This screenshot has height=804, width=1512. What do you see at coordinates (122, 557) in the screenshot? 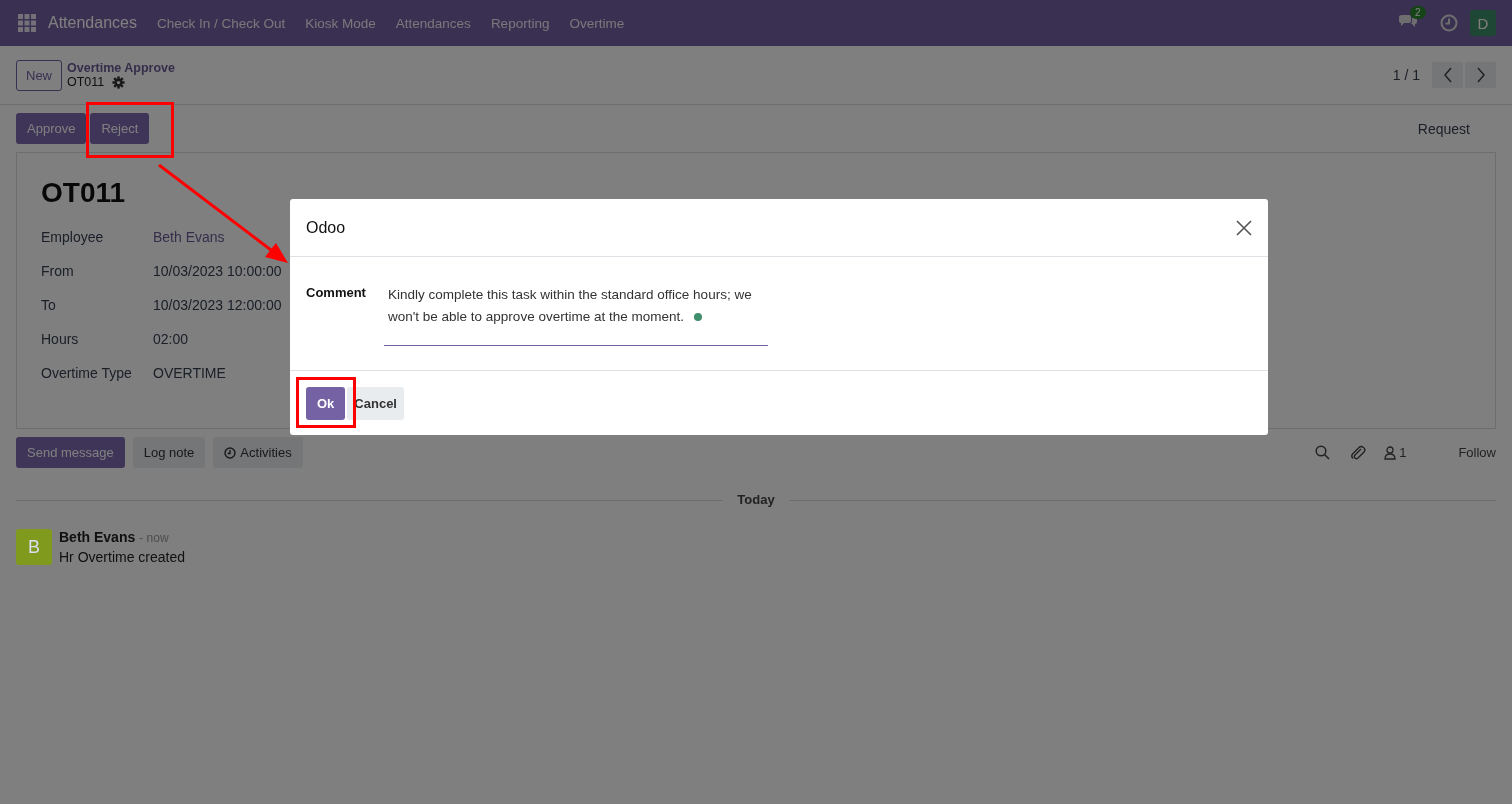
I see `message-body: Hr Overtime created` at bounding box center [122, 557].